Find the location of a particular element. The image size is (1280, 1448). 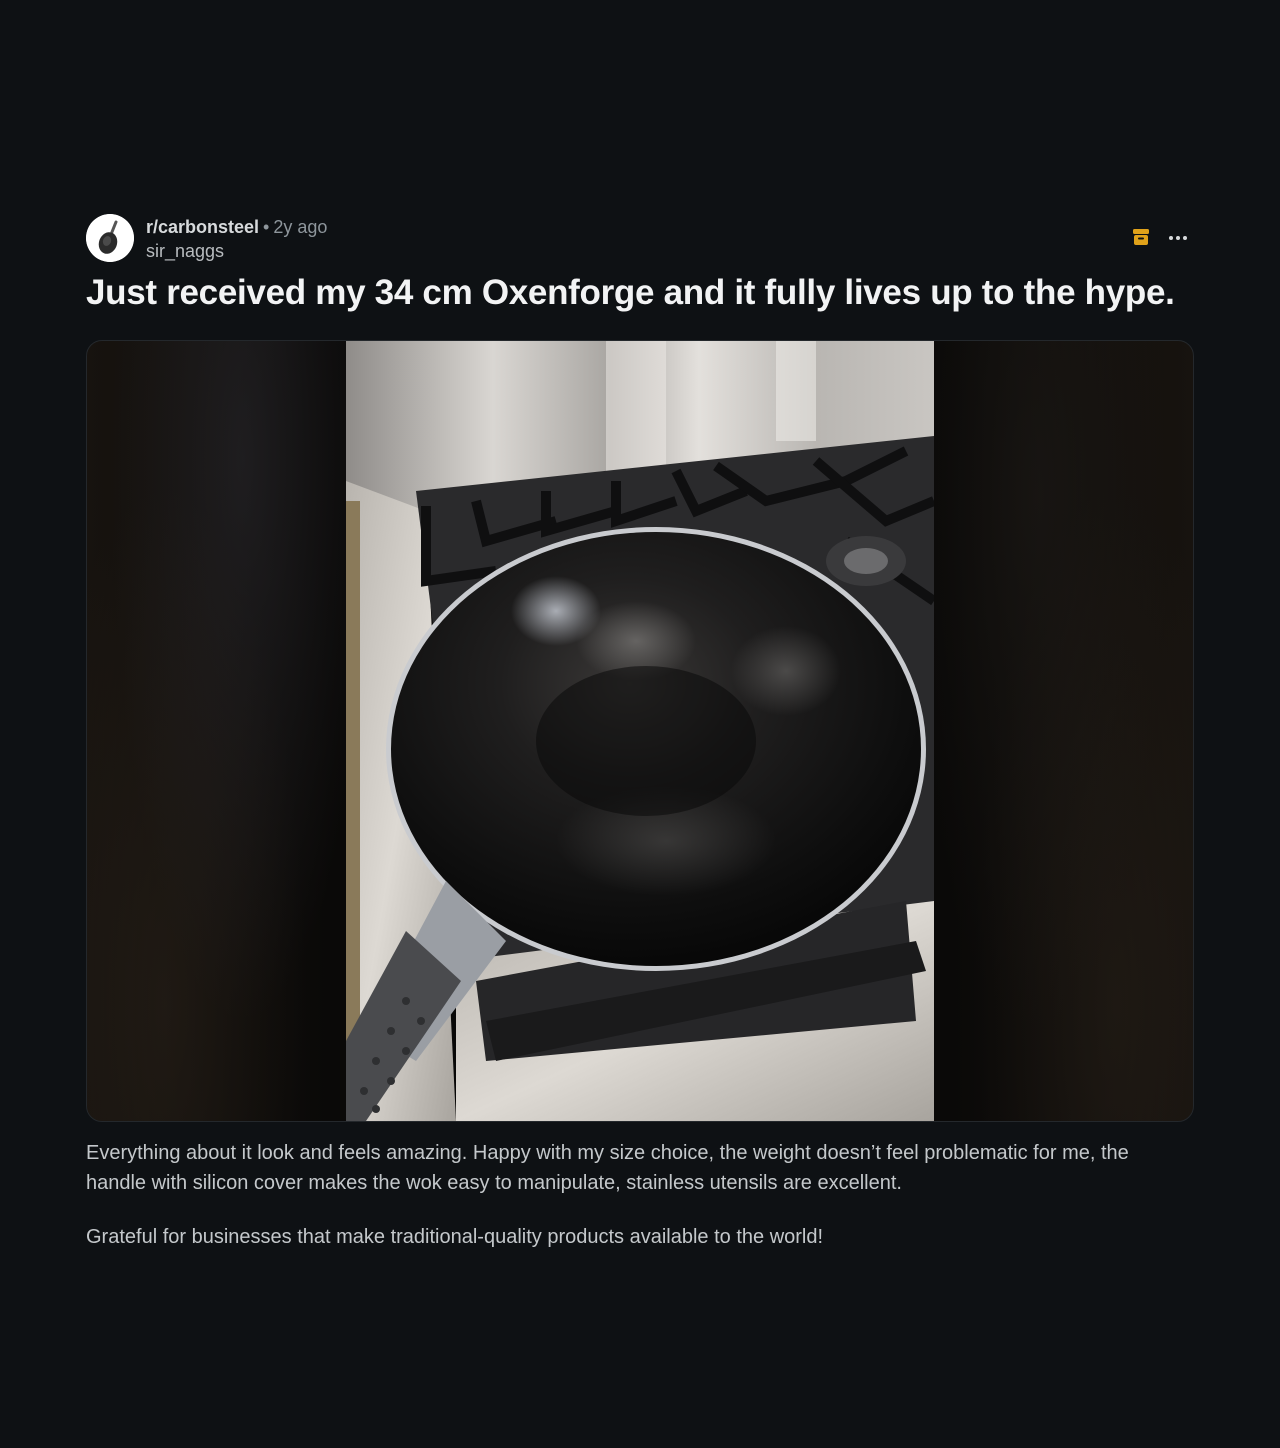

post-meta: r/carbonsteel • 2y ago sir_naggs is located at coordinates (236, 239).